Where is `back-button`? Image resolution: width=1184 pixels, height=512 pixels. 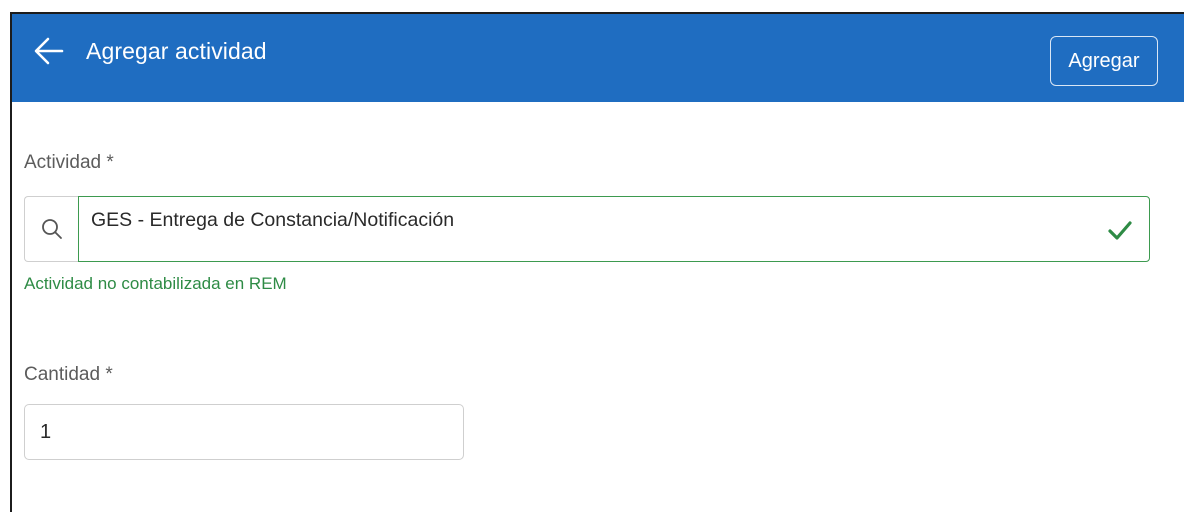 back-button is located at coordinates (49, 51).